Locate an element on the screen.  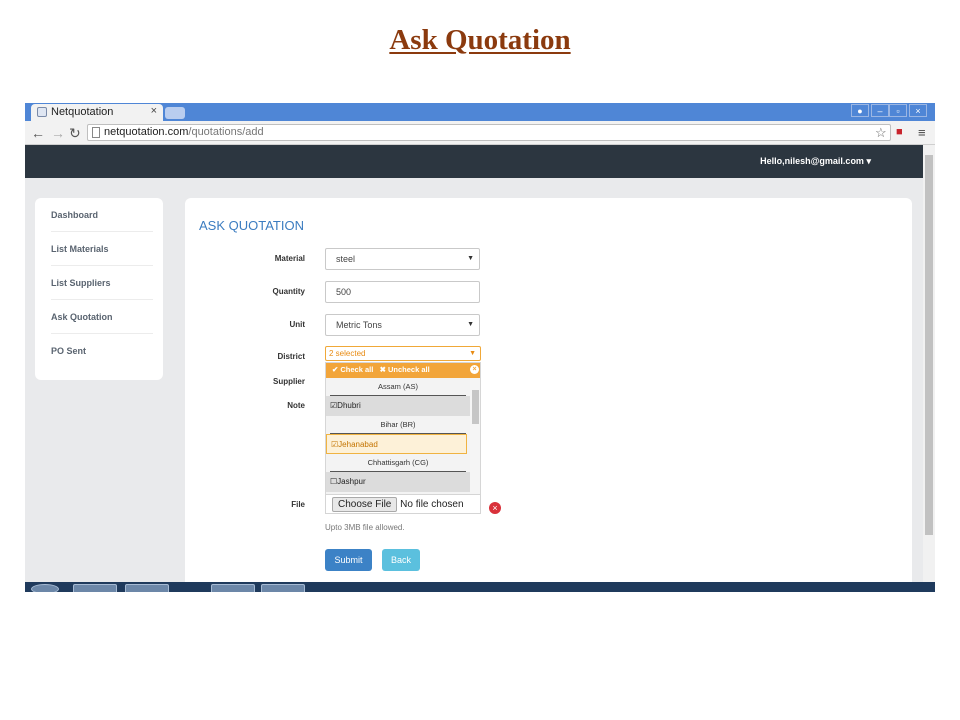
tab-strip: Netquotation × ● – ▫ × is located at coordinates (480, 112).